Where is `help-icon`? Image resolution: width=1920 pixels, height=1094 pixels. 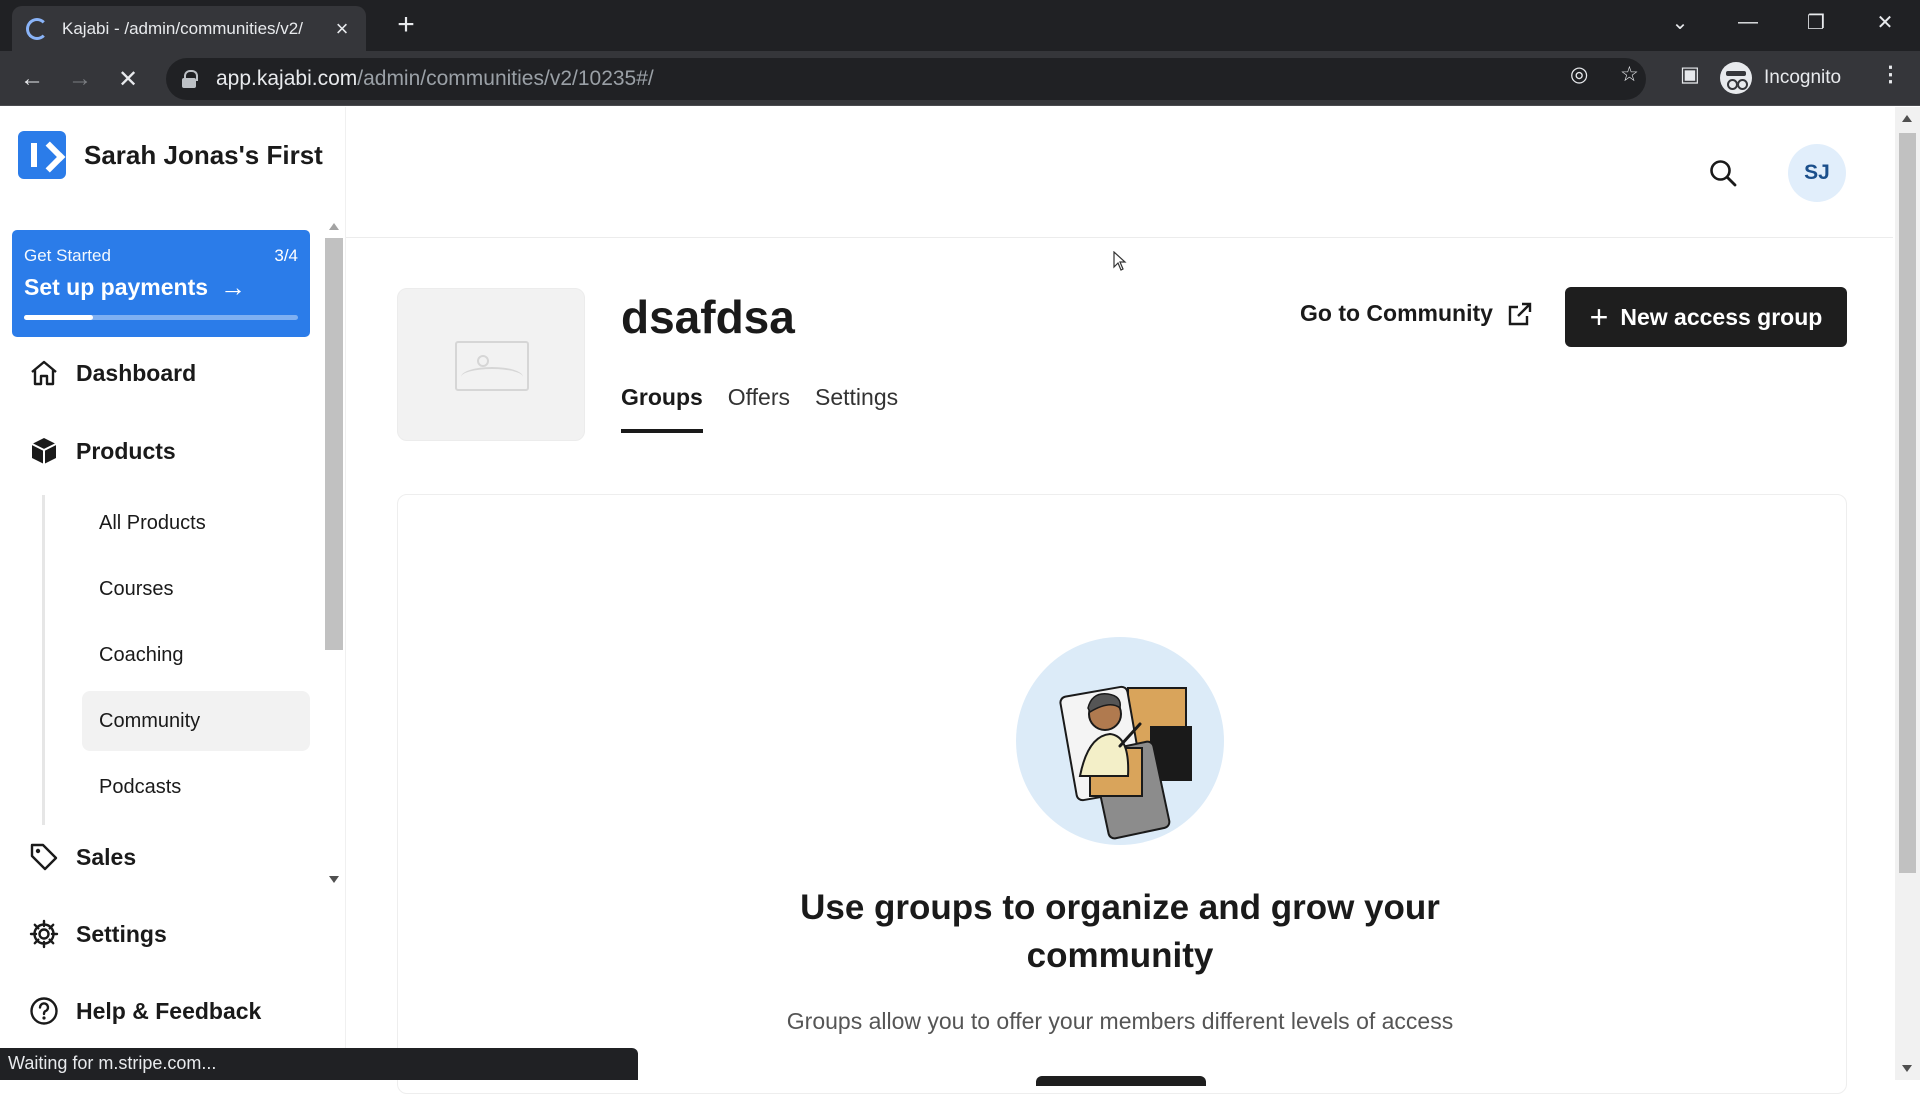 help-icon is located at coordinates (44, 1011).